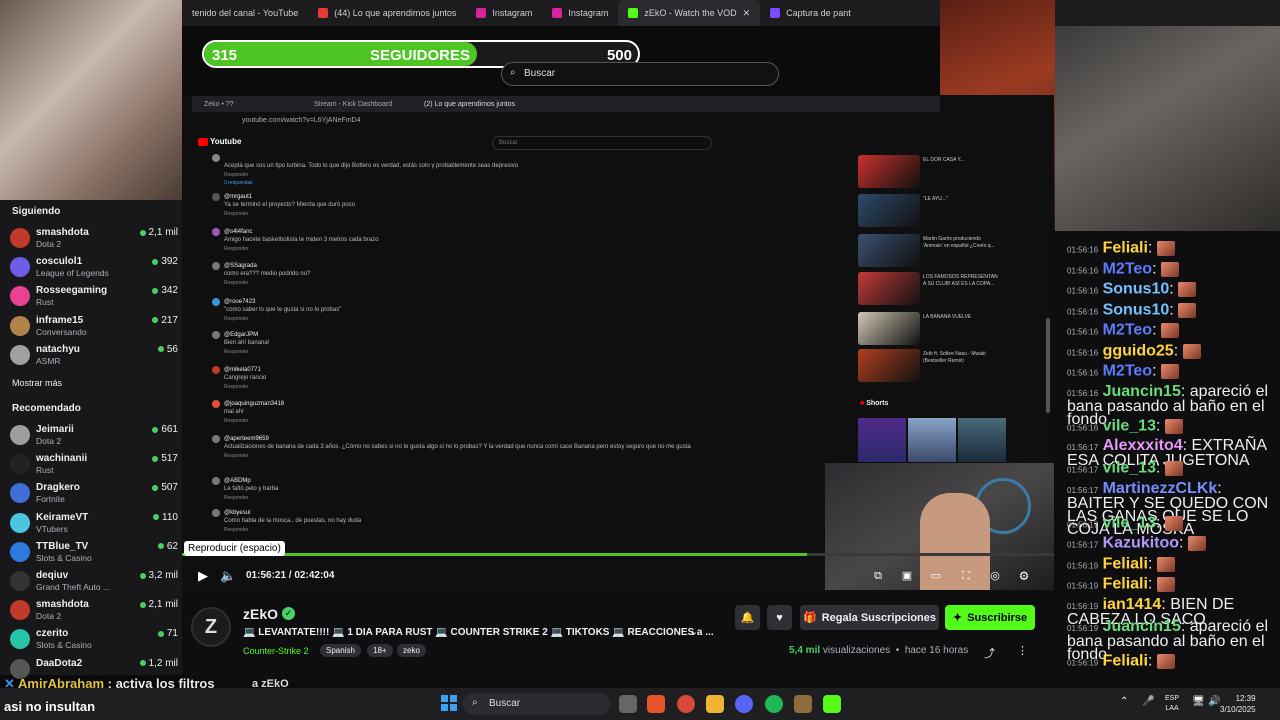  Describe the element at coordinates (995, 576) in the screenshot. I see `speed-icon: ◎` at that location.